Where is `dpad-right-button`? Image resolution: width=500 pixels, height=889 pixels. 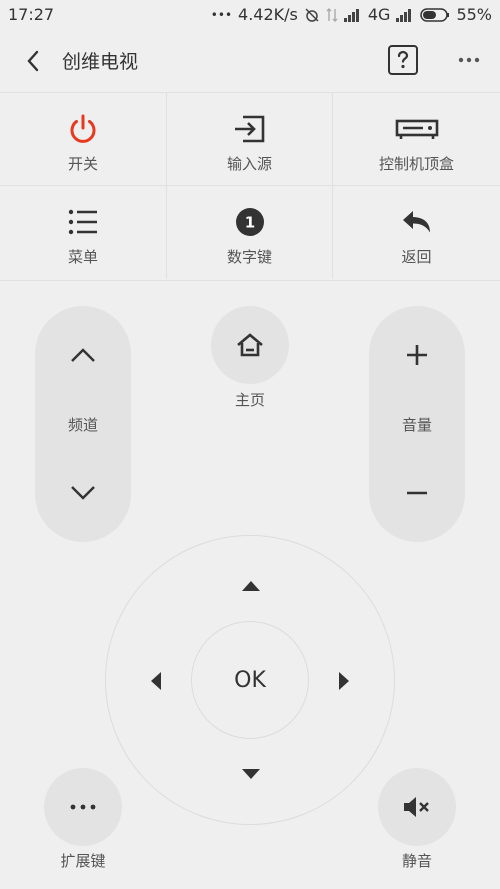 dpad-right-button is located at coordinates (344, 681).